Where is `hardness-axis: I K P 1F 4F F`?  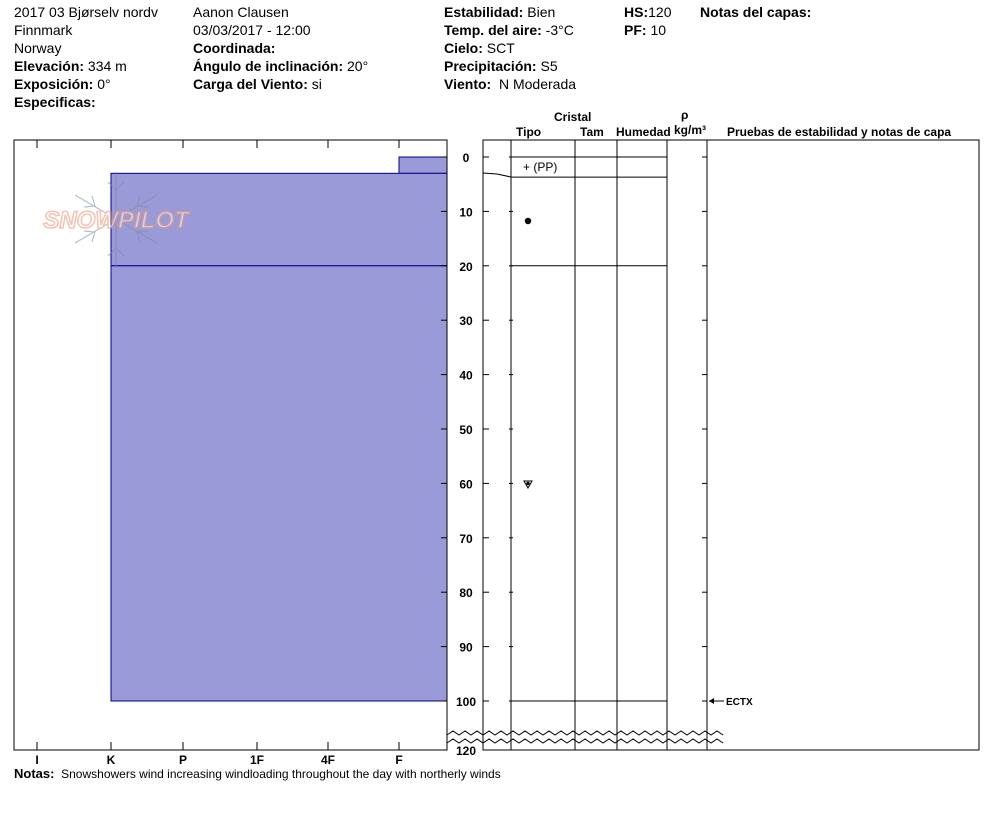
hardness-axis: I K P 1F 4F F is located at coordinates (219, 754).